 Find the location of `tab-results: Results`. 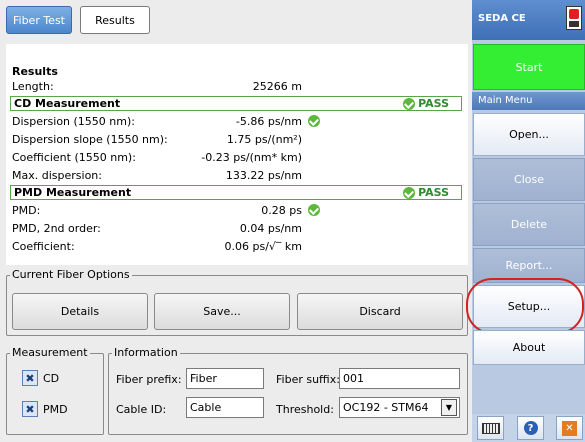

tab-results: Results is located at coordinates (115, 20).